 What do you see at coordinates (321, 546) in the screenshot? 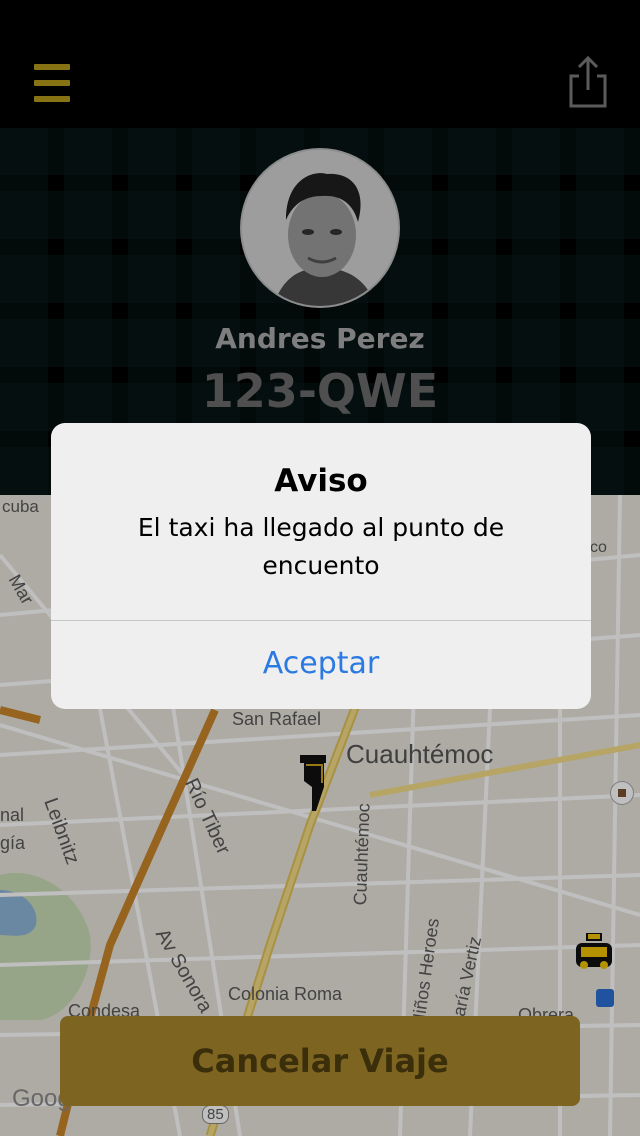
I see `alert-message: El taxi ha llegado al punto de encuento` at bounding box center [321, 546].